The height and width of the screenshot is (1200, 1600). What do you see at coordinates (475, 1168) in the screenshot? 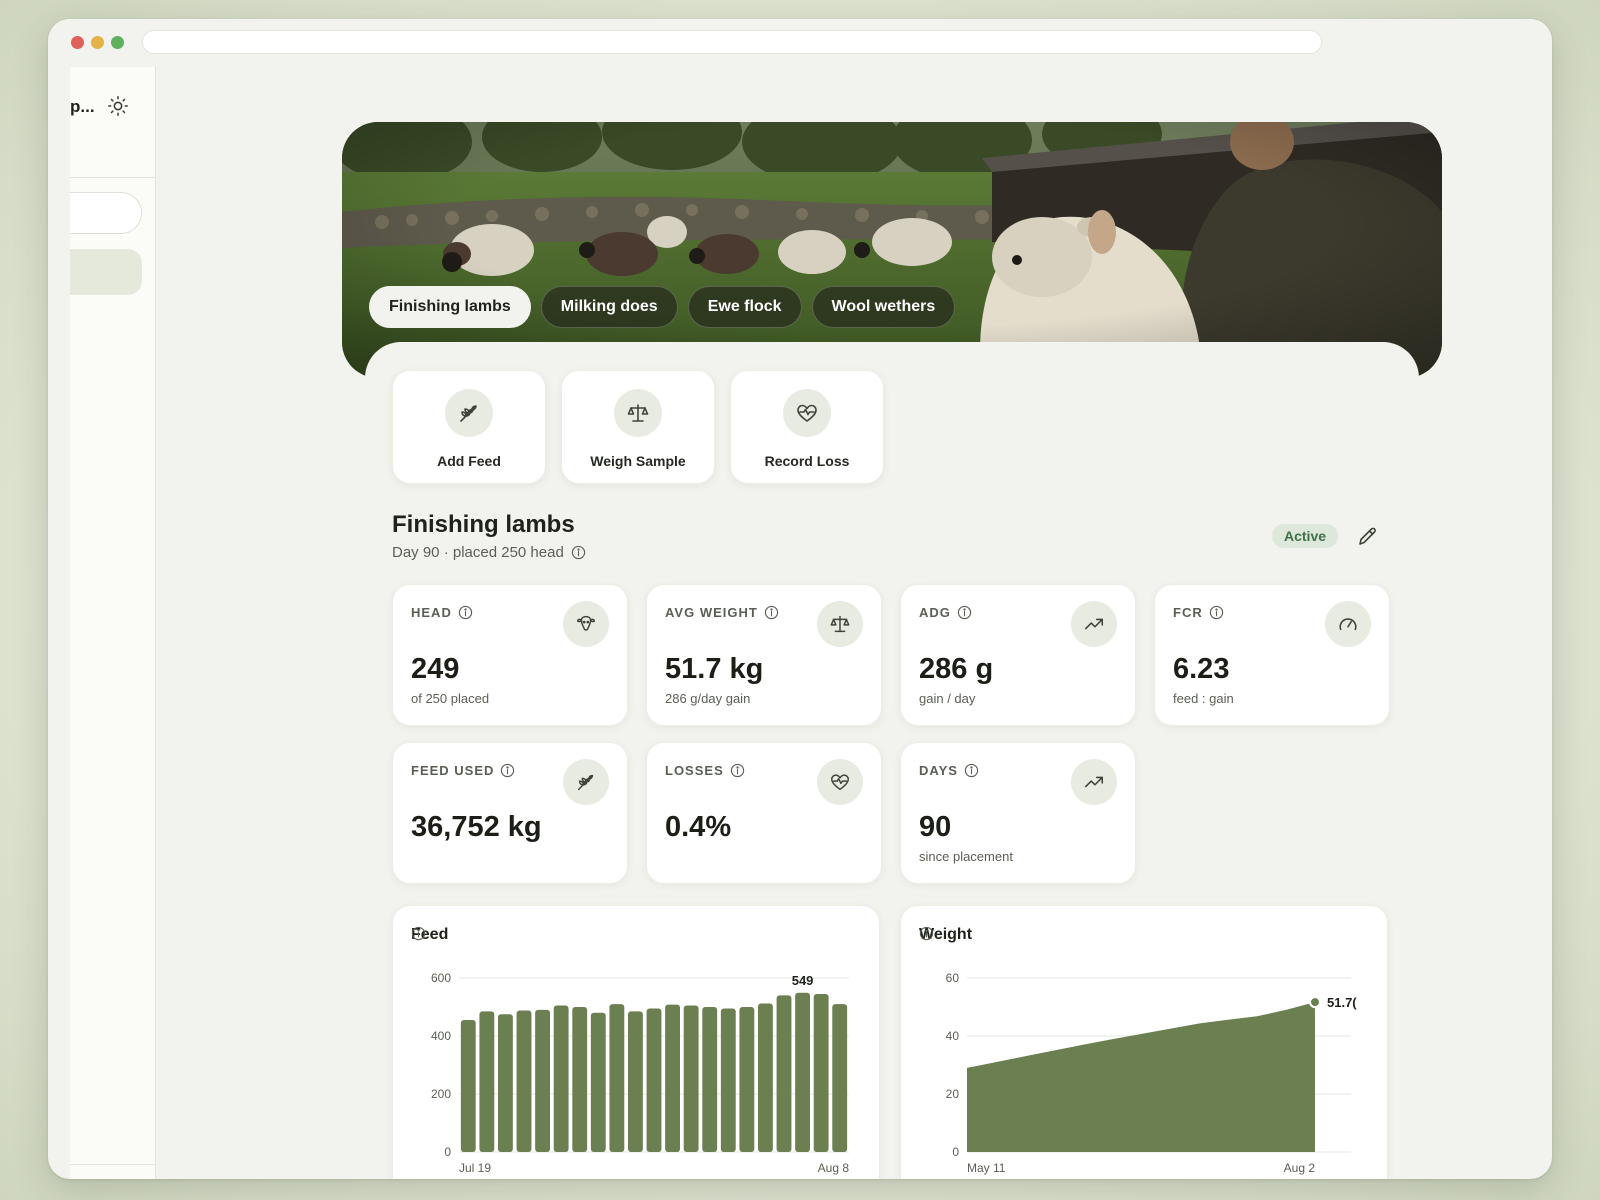
I see `x-tick-label: Jul 19` at bounding box center [475, 1168].